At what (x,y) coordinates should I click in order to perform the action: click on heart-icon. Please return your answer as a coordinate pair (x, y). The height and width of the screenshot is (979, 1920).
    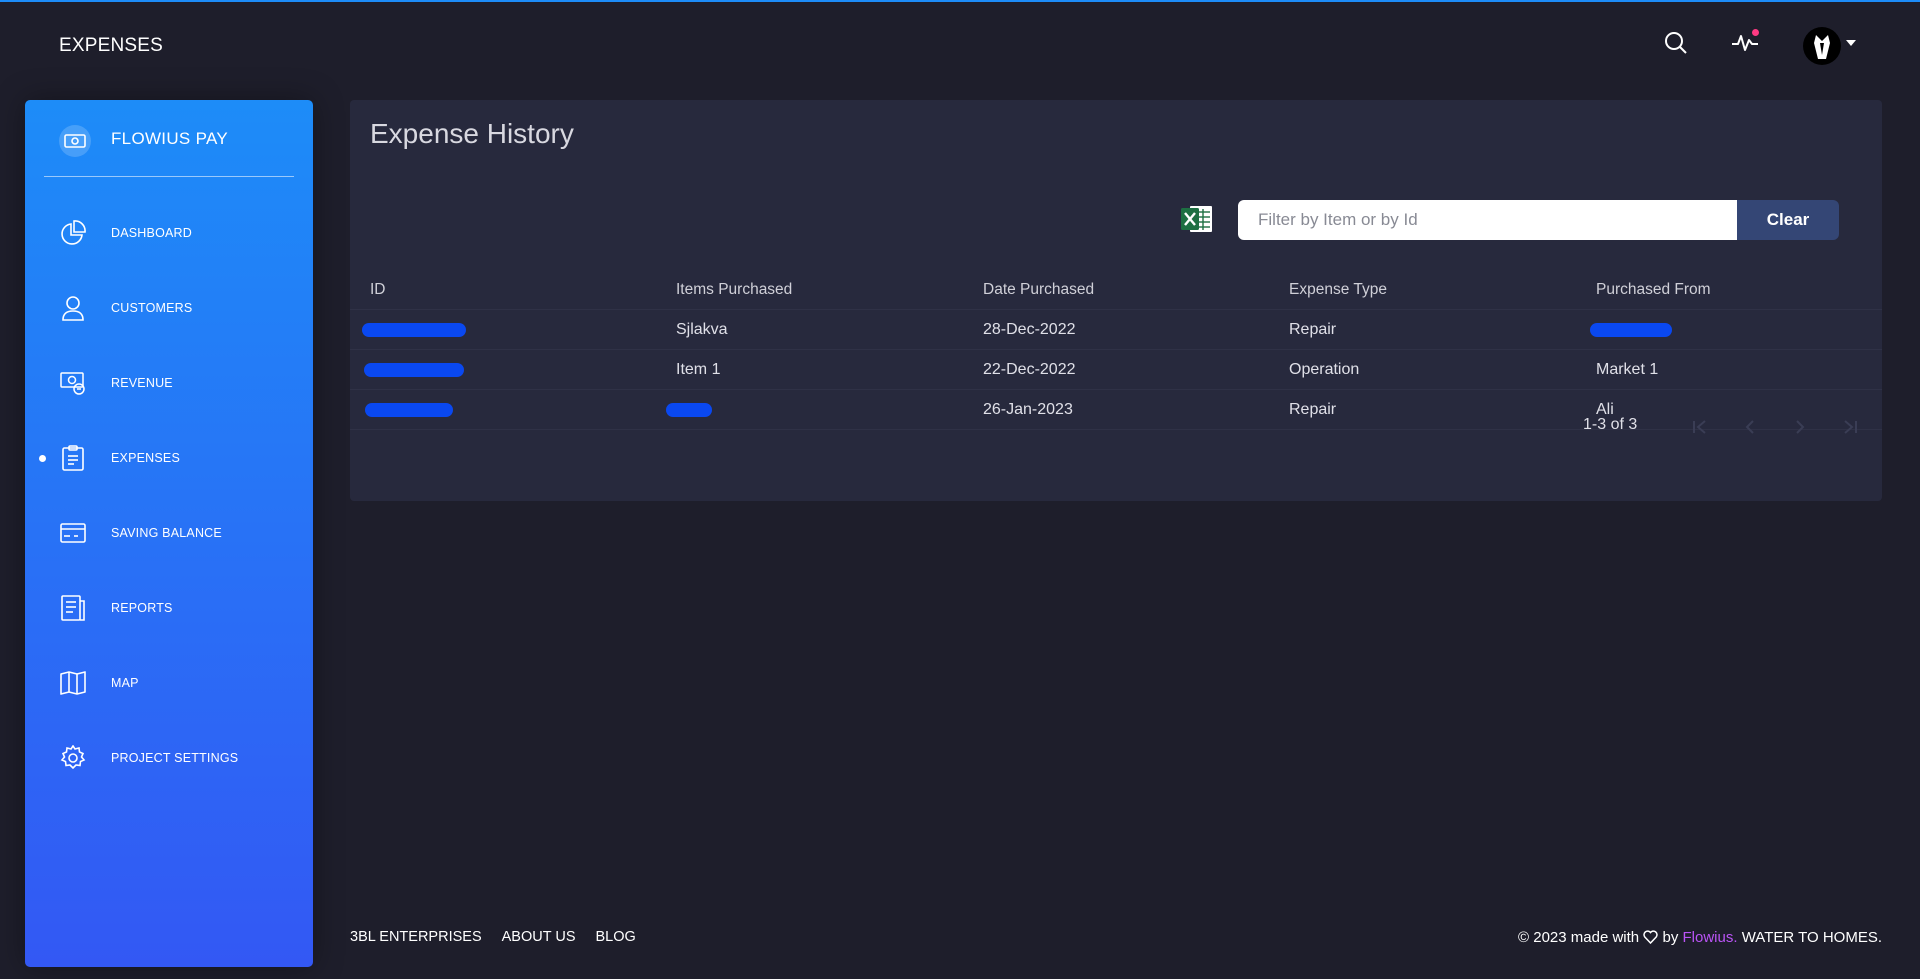
    Looking at the image, I should click on (1651, 937).